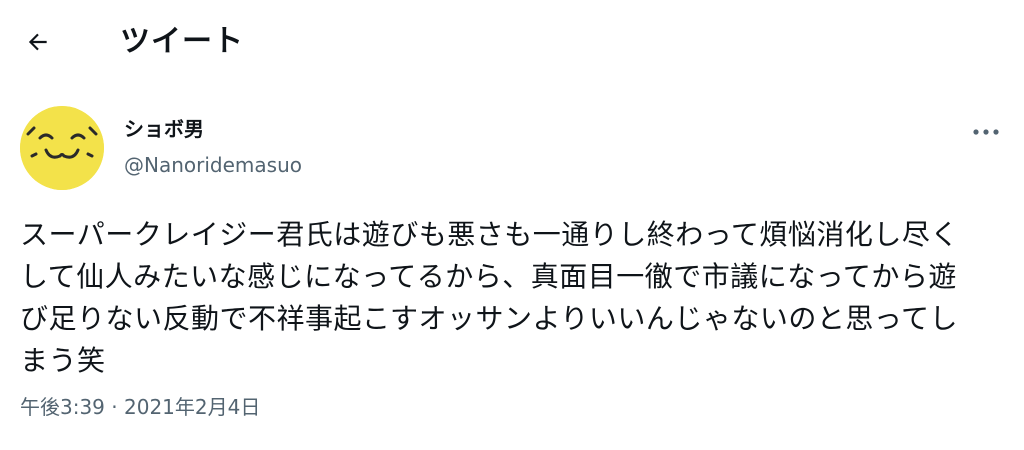 This screenshot has width=1024, height=450. What do you see at coordinates (62, 407) in the screenshot?
I see `tweet-time: 午後3:39` at bounding box center [62, 407].